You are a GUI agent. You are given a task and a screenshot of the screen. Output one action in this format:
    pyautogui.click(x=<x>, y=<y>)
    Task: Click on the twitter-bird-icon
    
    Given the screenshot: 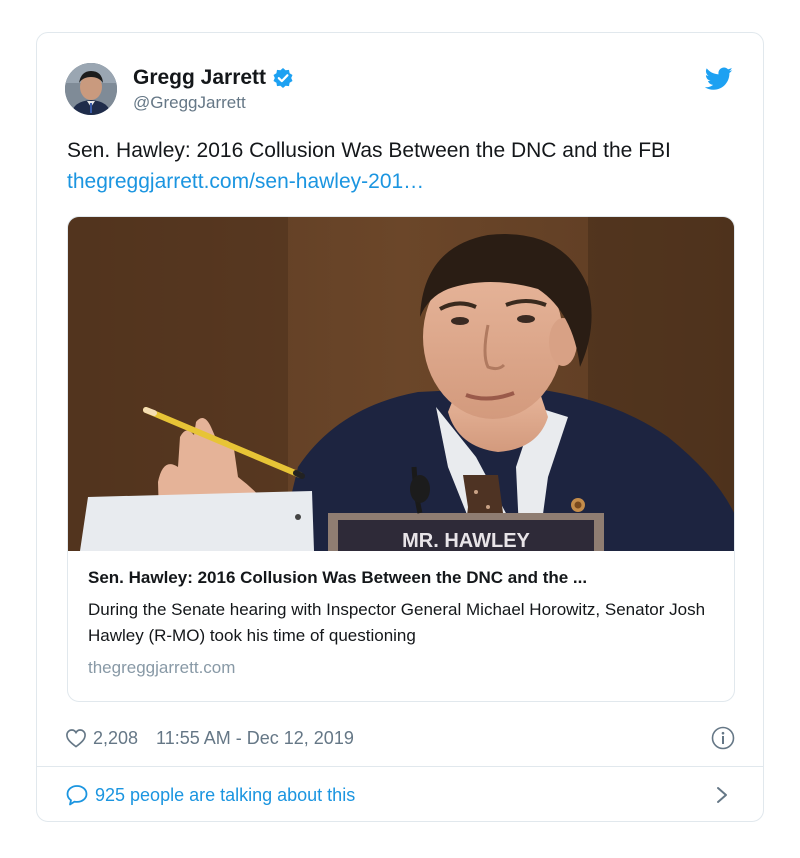 What is the action you would take?
    pyautogui.click(x=718, y=79)
    